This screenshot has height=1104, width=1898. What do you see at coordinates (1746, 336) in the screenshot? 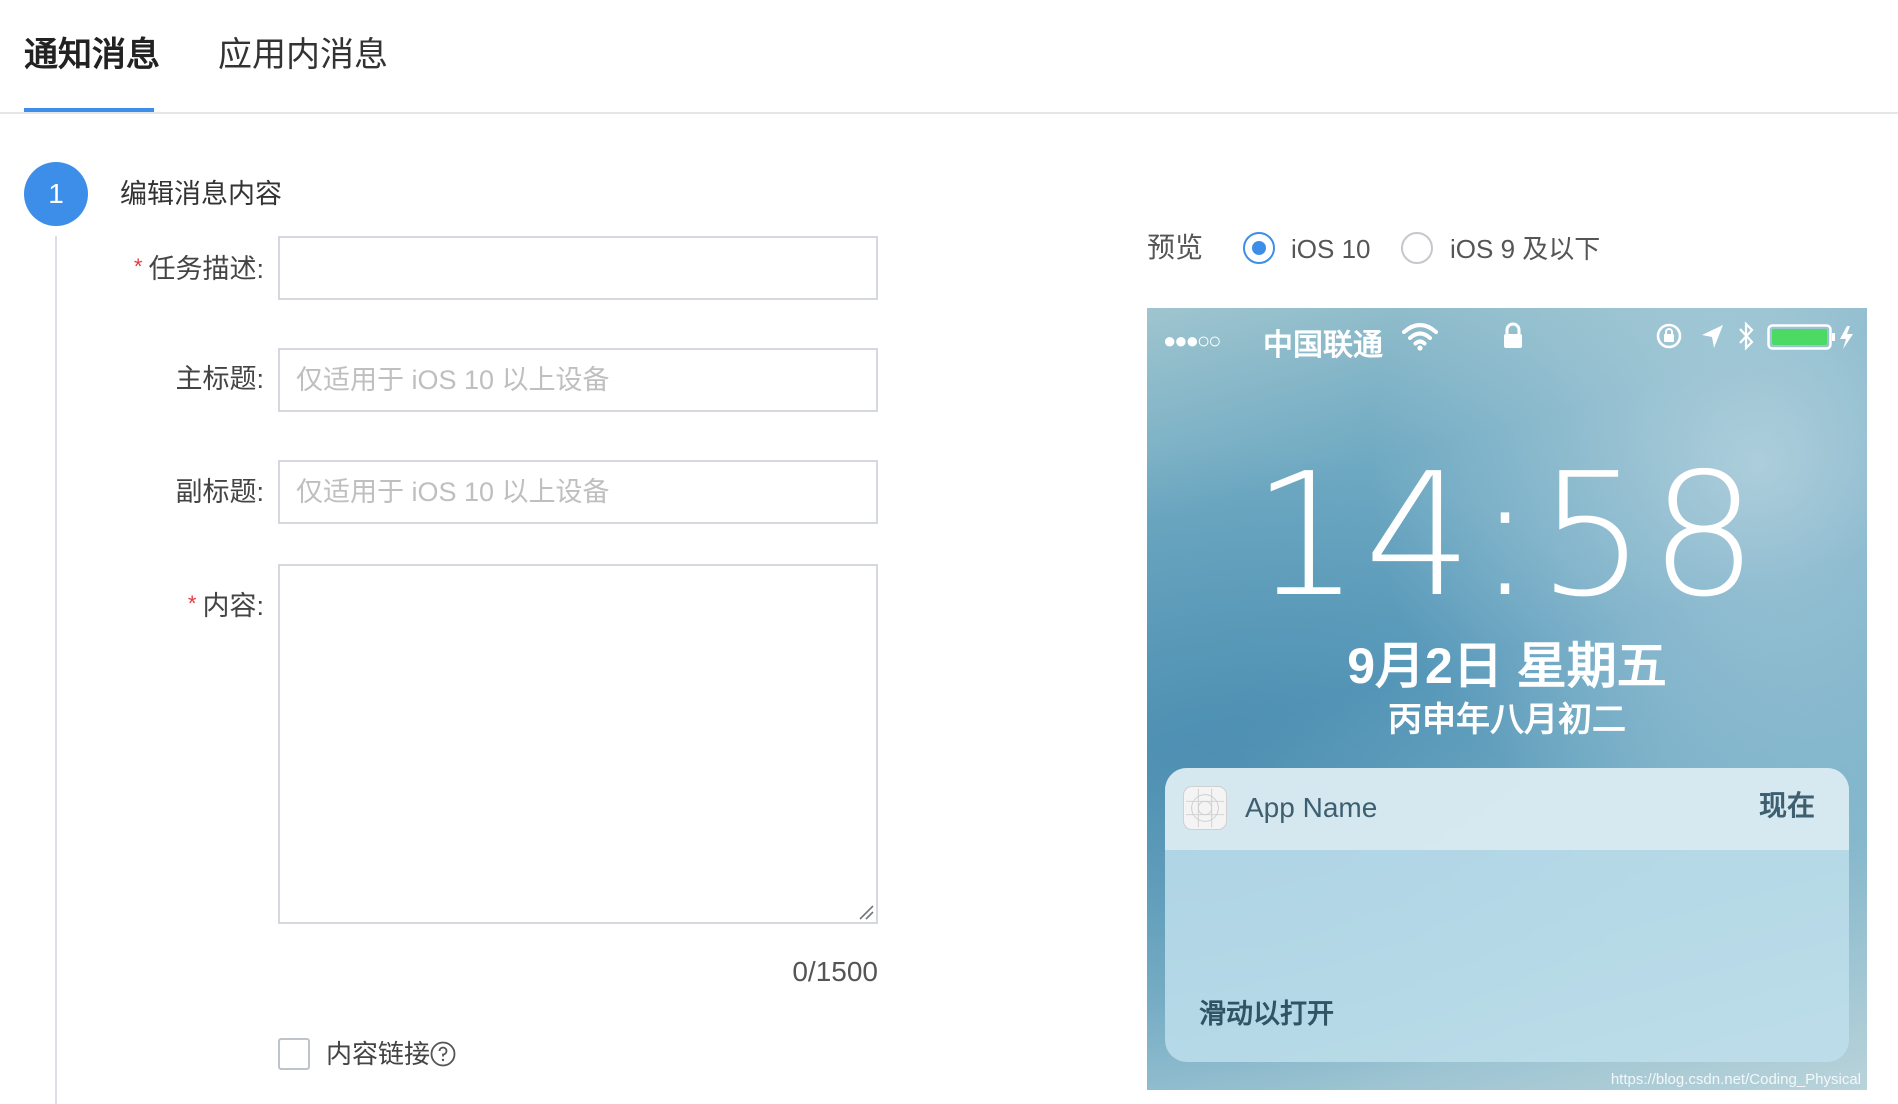
I see `bluetooth-icon` at bounding box center [1746, 336].